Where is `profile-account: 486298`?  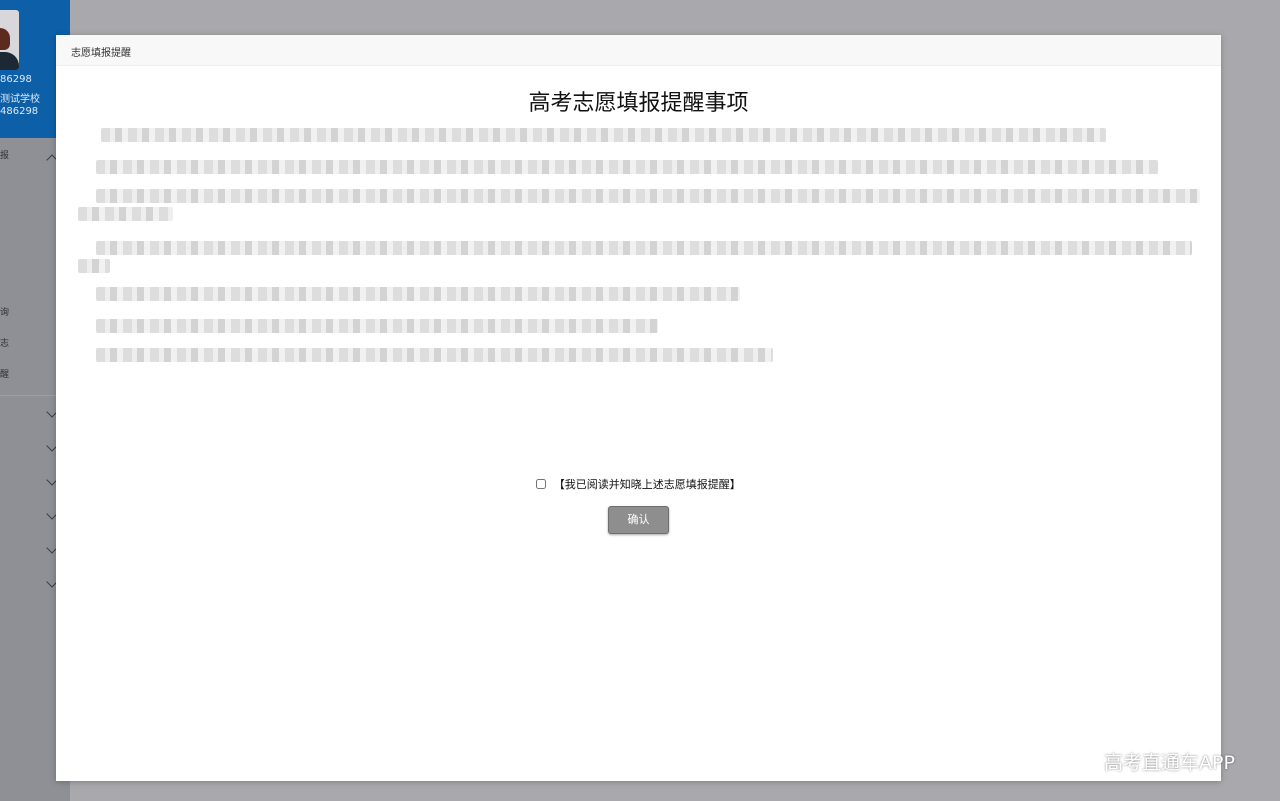
profile-account: 486298 is located at coordinates (19, 111).